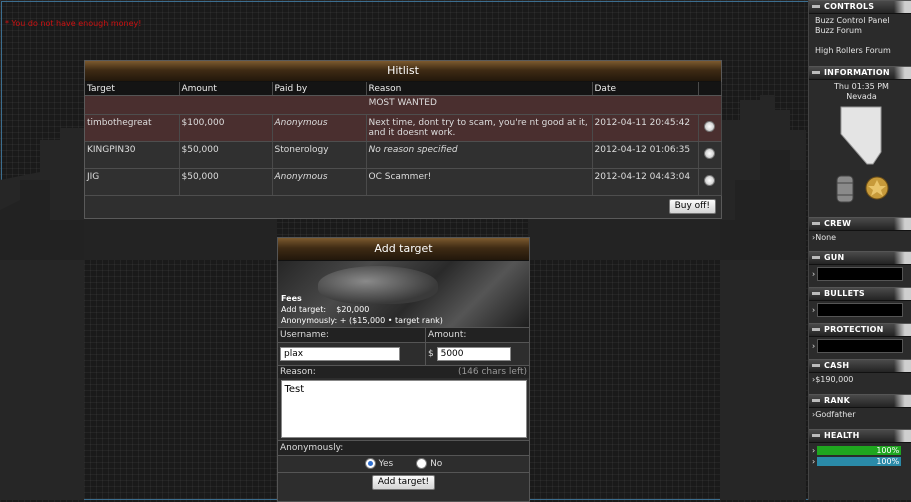 The image size is (911, 502). Describe the element at coordinates (319, 155) in the screenshot. I see `paid-by: Stonerology` at that location.